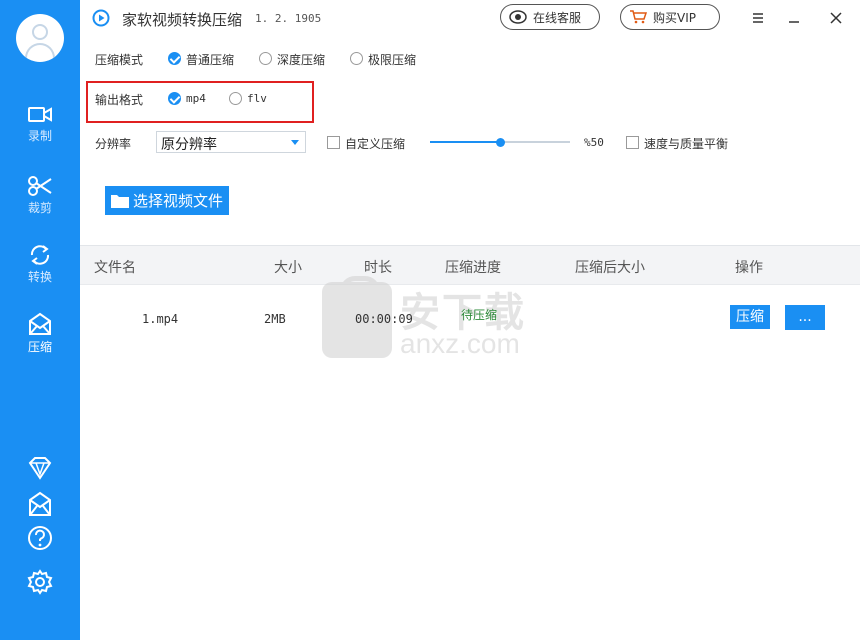  Describe the element at coordinates (174, 98) in the screenshot. I see `format-mp4-radio` at that location.